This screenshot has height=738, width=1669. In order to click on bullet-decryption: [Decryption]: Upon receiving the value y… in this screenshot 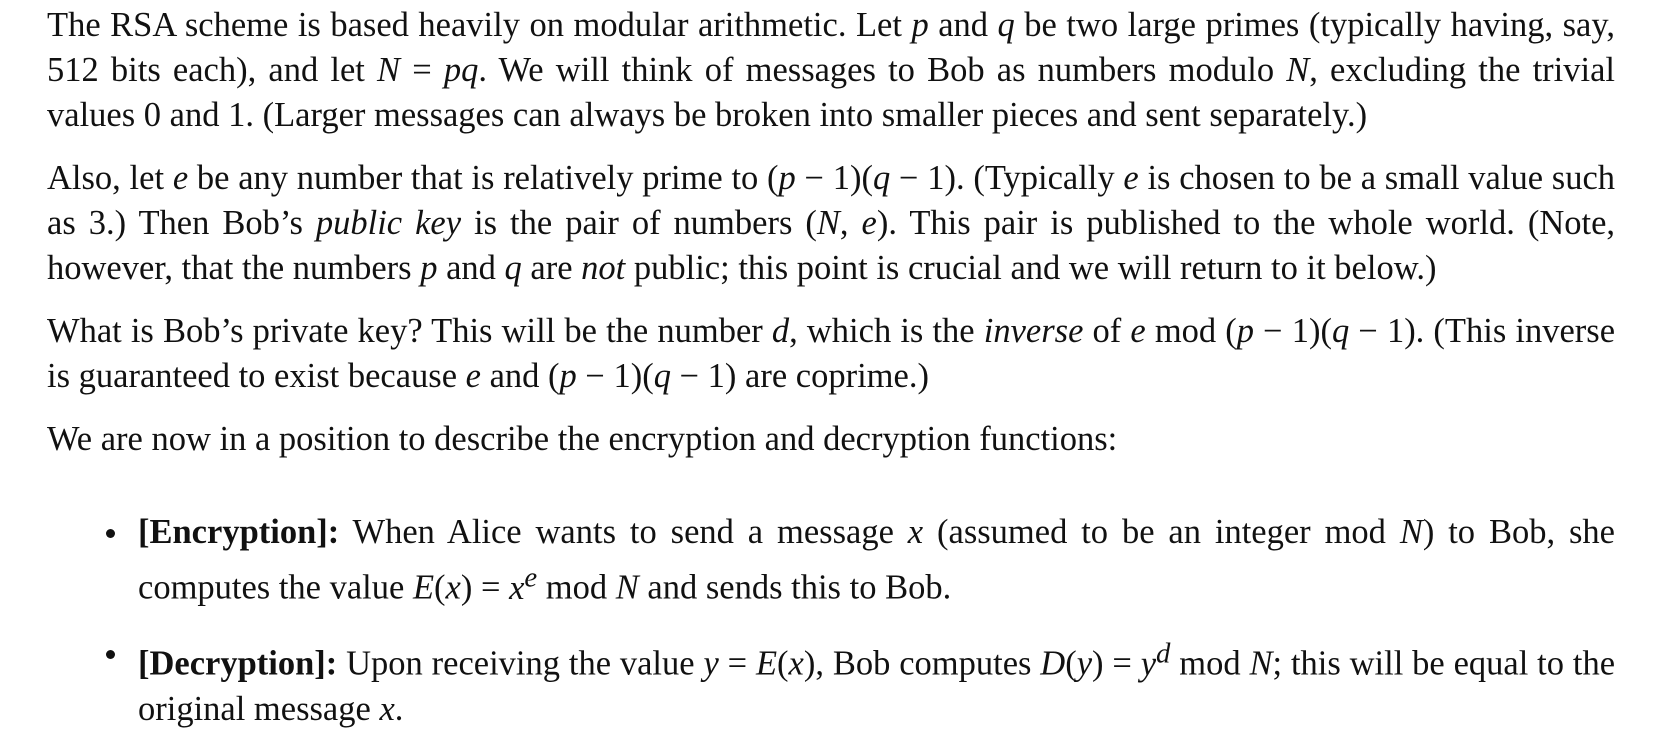, I will do `click(861, 681)`.